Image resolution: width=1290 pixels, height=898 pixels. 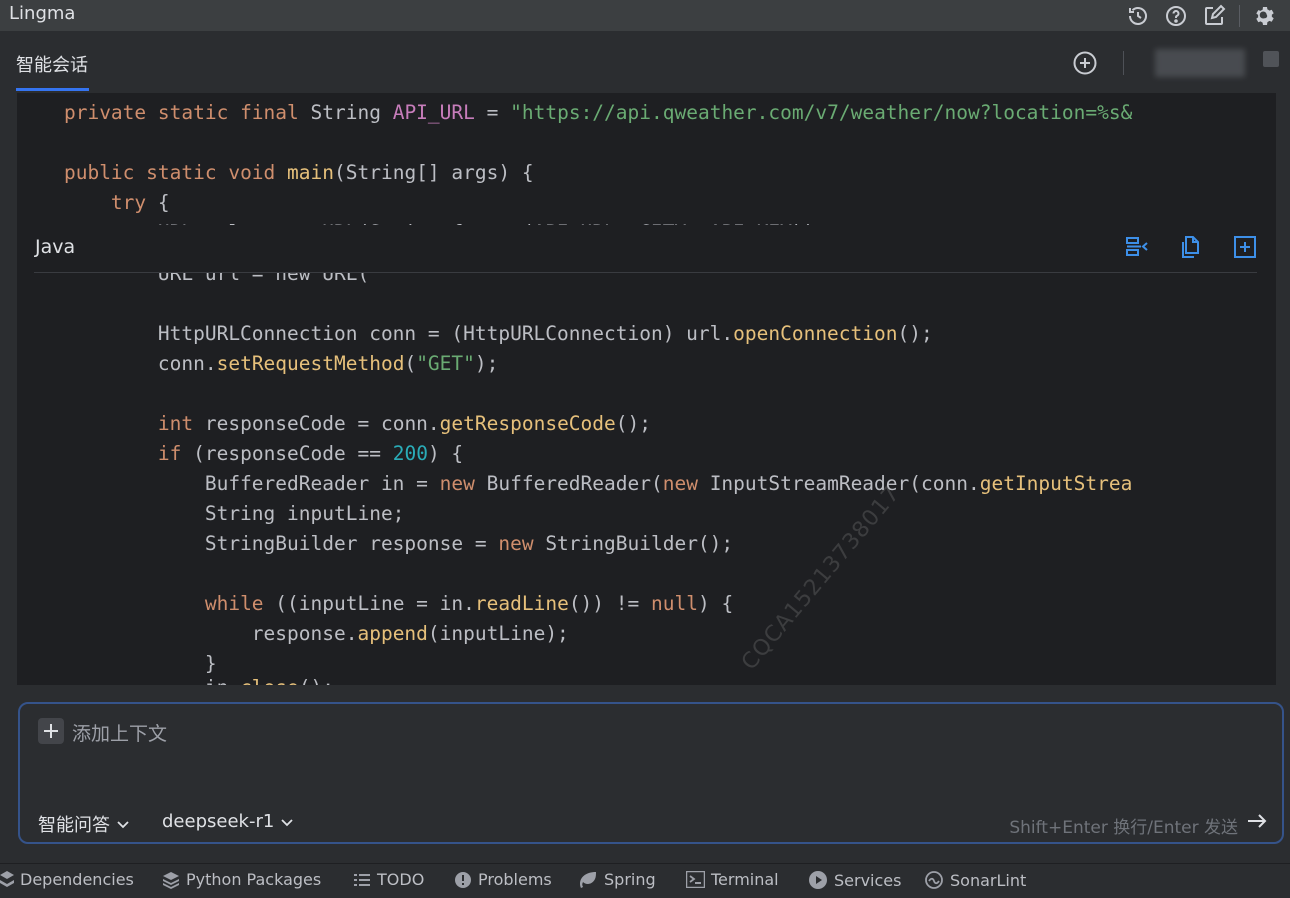 I want to click on arrow-right-icon, so click(x=1257, y=821).